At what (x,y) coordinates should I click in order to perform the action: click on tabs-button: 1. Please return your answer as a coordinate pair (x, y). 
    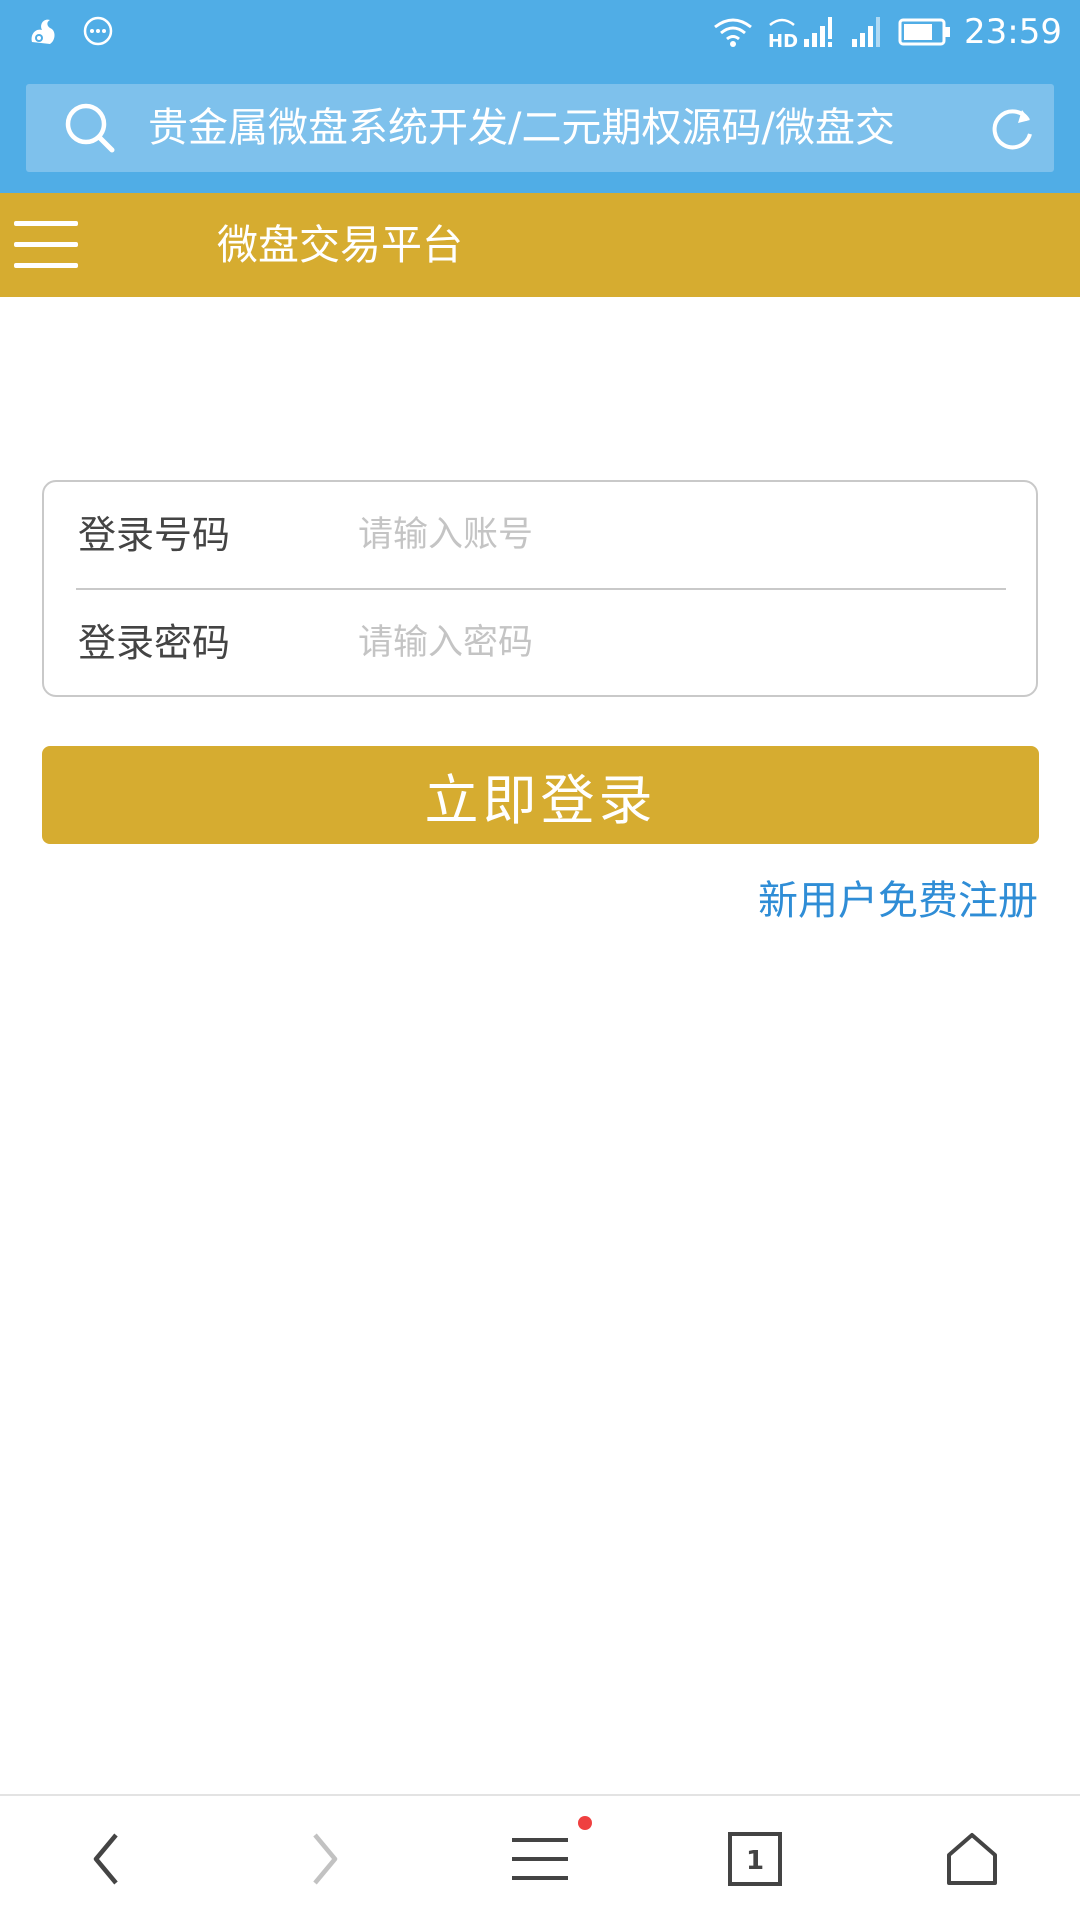
    Looking at the image, I should click on (755, 1859).